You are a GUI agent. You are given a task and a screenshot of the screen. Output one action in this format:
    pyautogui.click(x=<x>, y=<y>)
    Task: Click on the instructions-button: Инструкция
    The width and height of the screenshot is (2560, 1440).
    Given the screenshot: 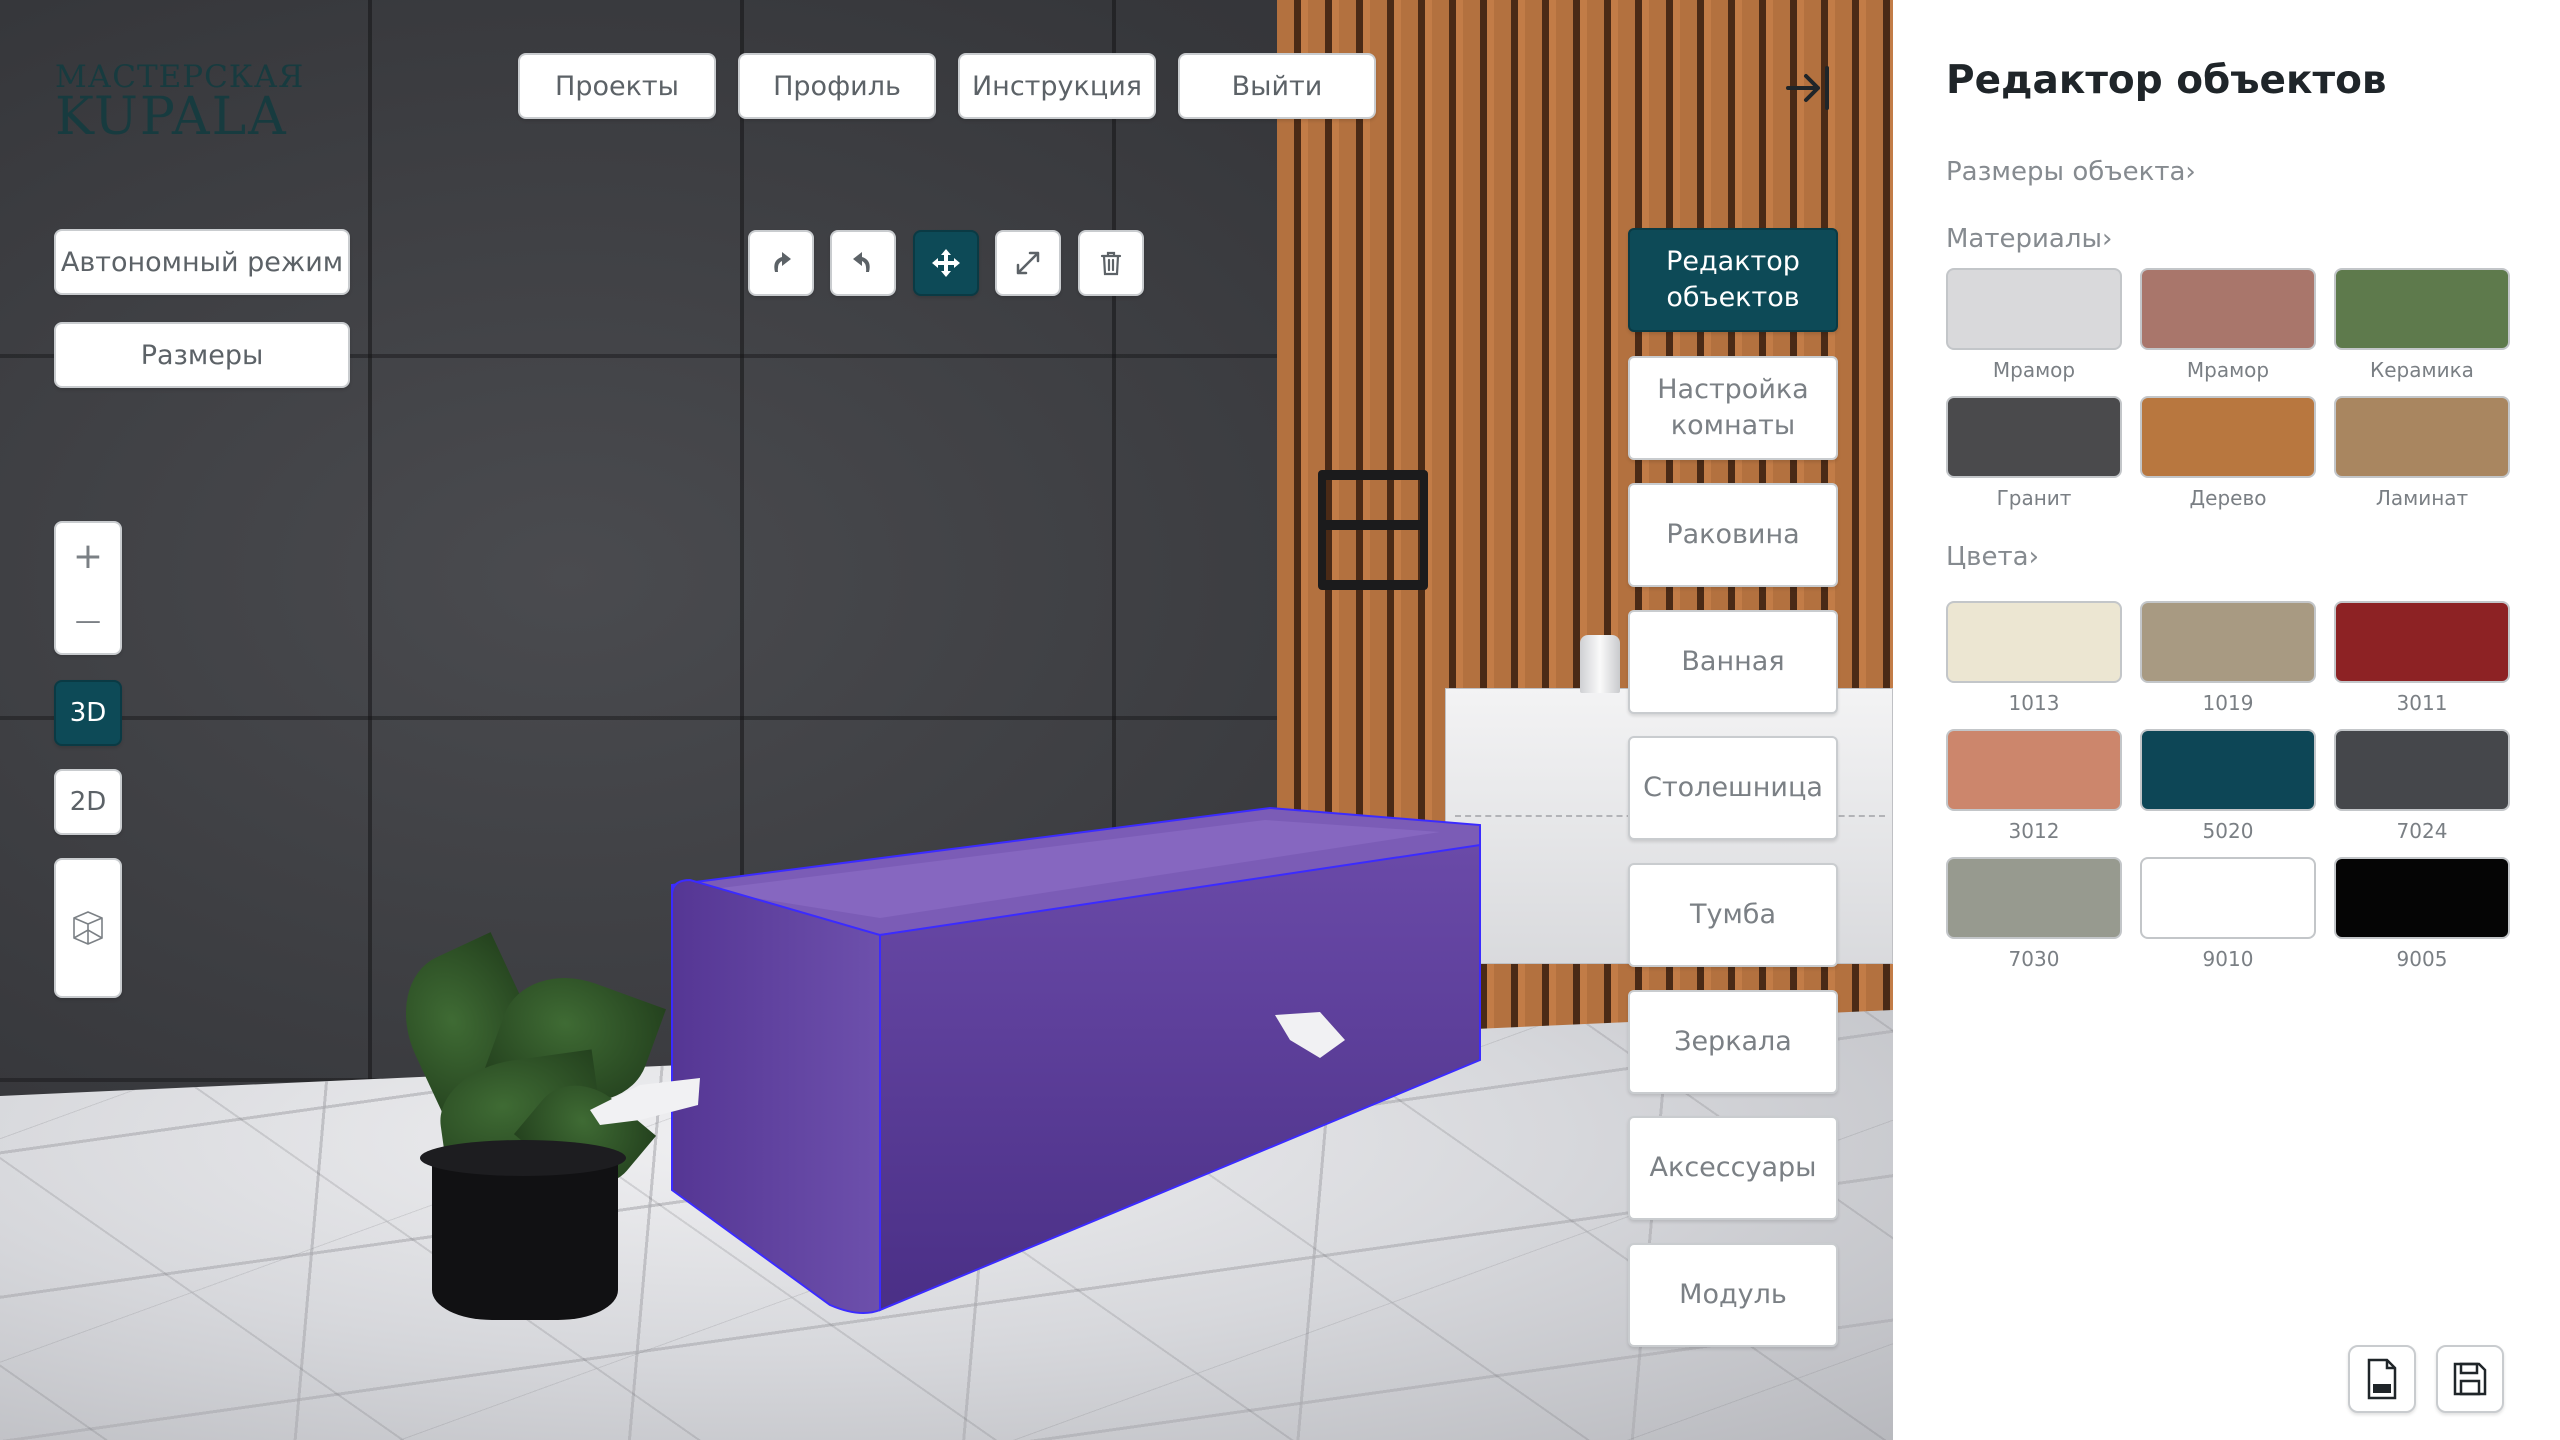 What is the action you would take?
    pyautogui.click(x=1057, y=86)
    